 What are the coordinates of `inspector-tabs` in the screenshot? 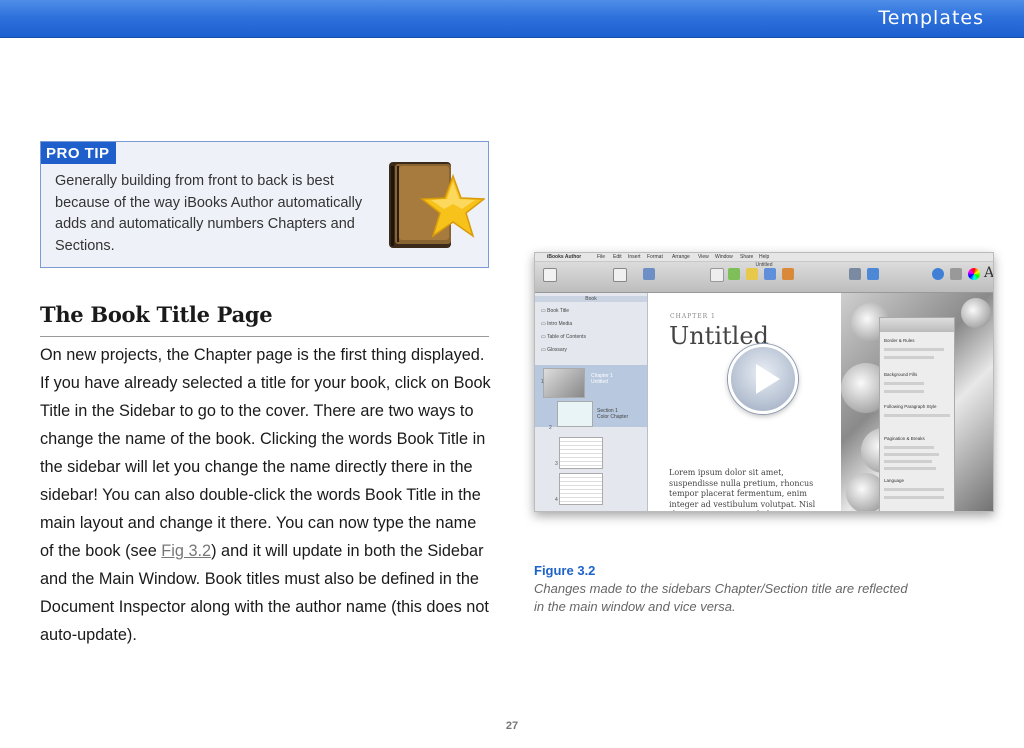 It's located at (917, 325).